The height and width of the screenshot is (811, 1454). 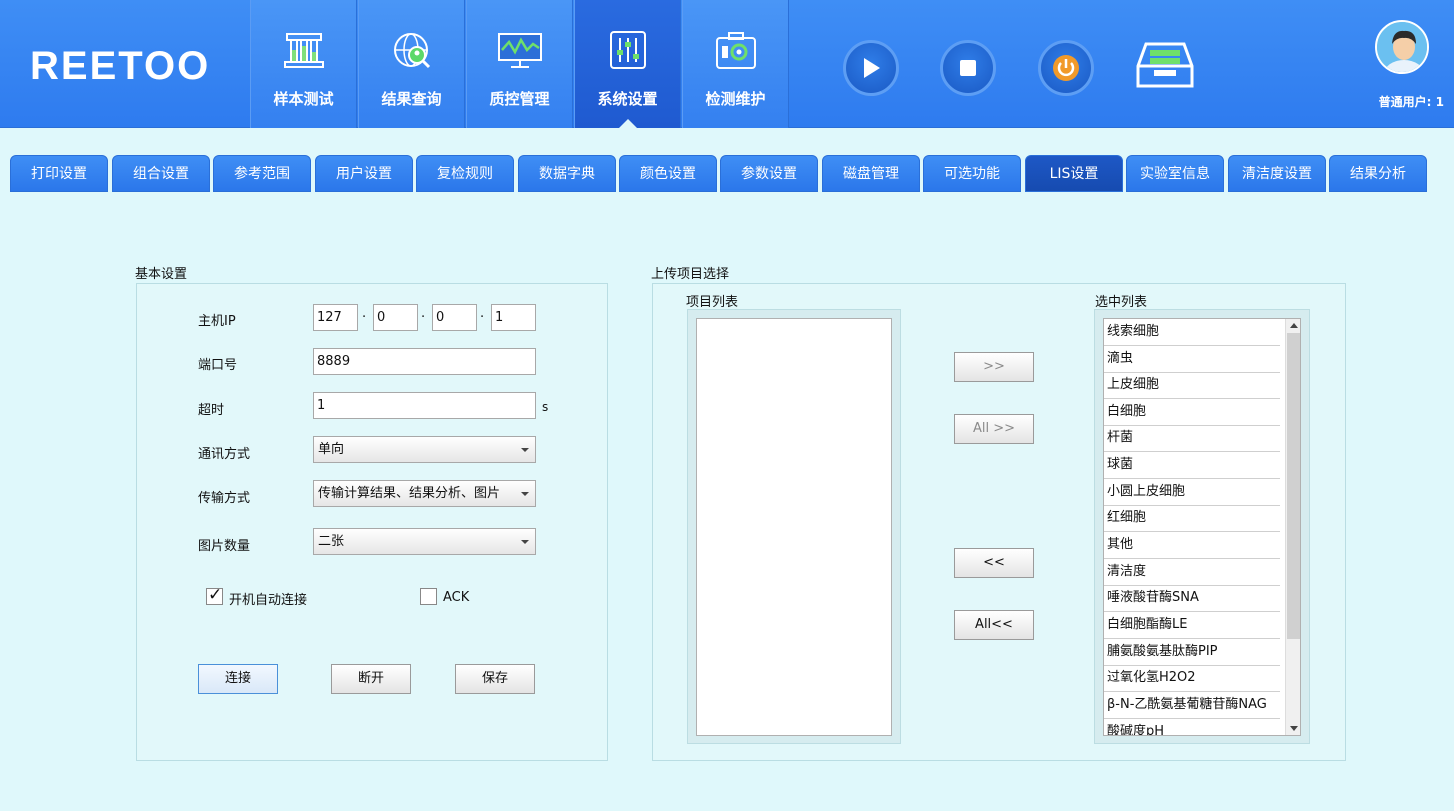 What do you see at coordinates (331, 449) in the screenshot?
I see `comm-mode-value: 单向` at bounding box center [331, 449].